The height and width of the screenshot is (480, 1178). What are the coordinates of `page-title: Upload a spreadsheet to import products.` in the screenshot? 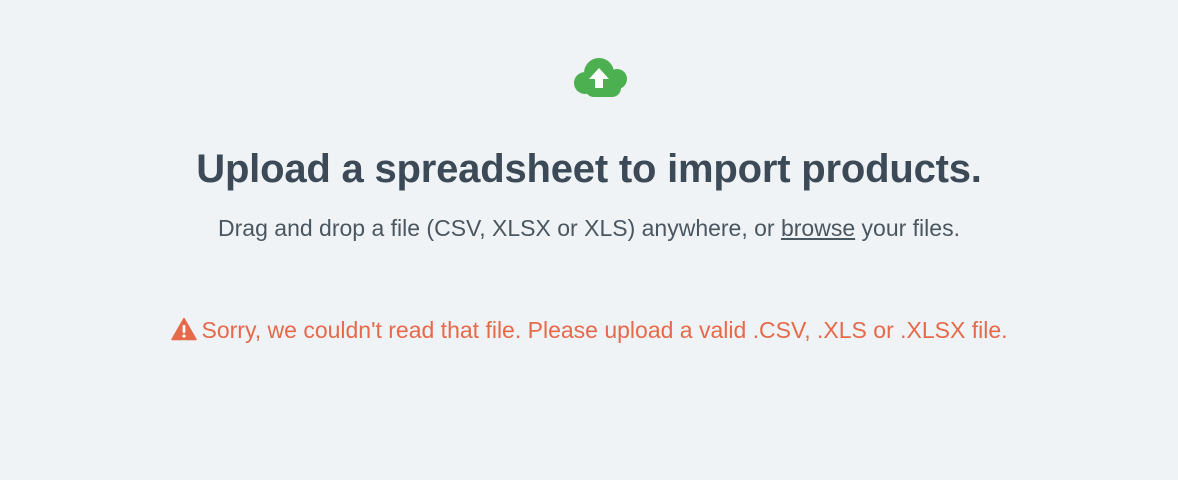 It's located at (589, 169).